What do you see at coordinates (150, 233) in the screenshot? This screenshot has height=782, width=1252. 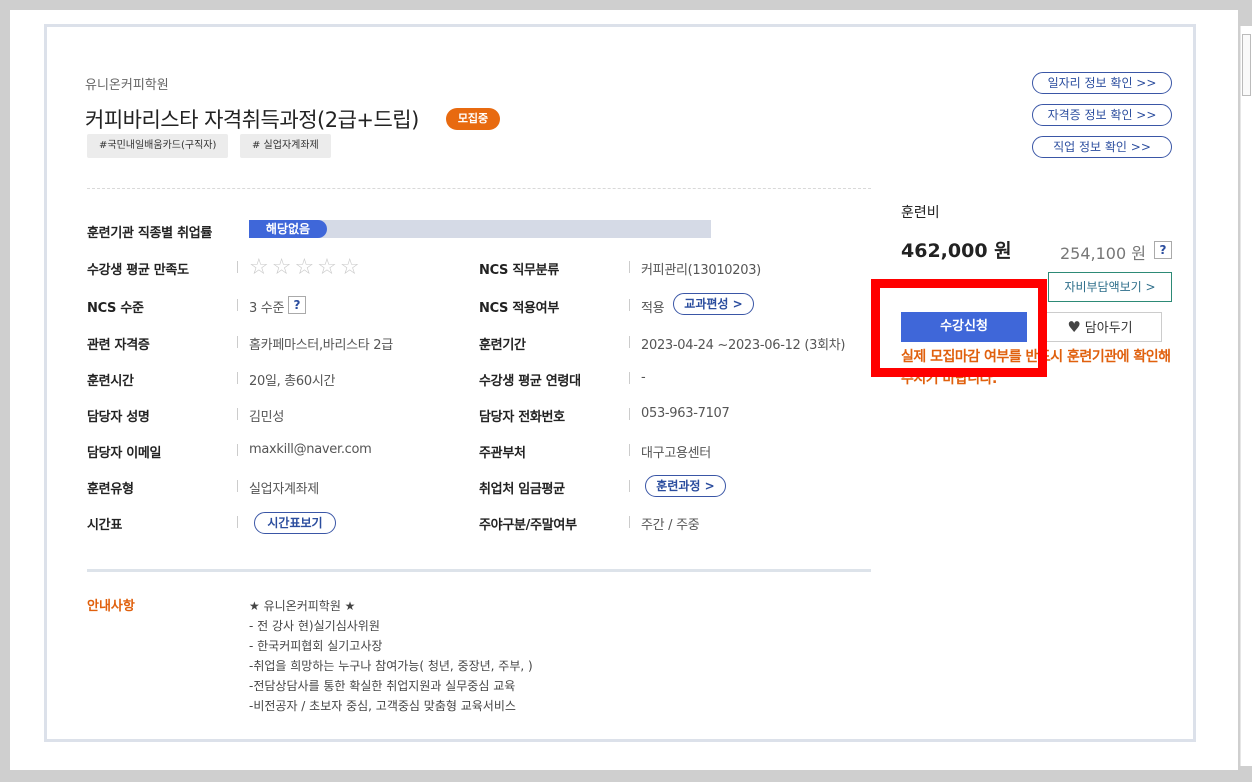 I see `employment-rate-label: 훈련기관 직종별 취업률` at bounding box center [150, 233].